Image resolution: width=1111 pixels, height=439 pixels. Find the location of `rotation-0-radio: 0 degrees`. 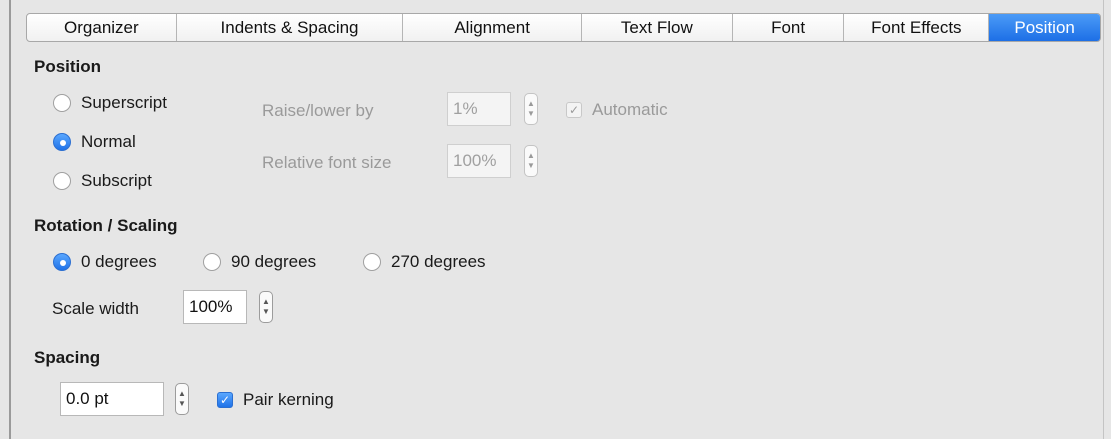

rotation-0-radio: 0 degrees is located at coordinates (105, 262).